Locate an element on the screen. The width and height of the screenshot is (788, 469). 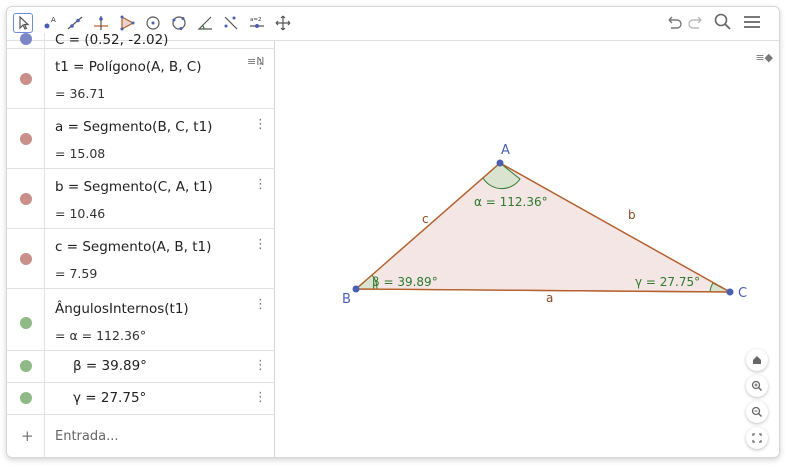
algebra-row-partial: C = (0.52, -2.02) is located at coordinates (141, 40).